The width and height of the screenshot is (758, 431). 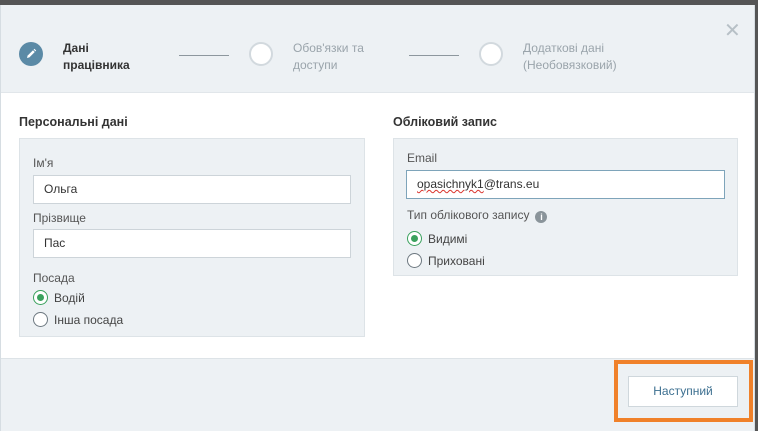 What do you see at coordinates (511, 184) in the screenshot?
I see `email-domain-part: @trans.eu` at bounding box center [511, 184].